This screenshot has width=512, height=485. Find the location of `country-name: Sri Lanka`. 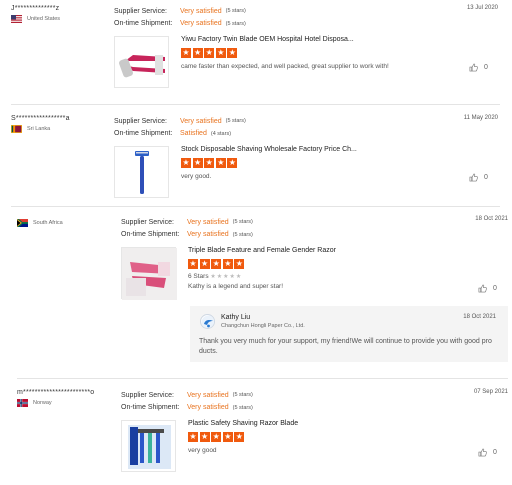

country-name: Sri Lanka is located at coordinates (39, 129).